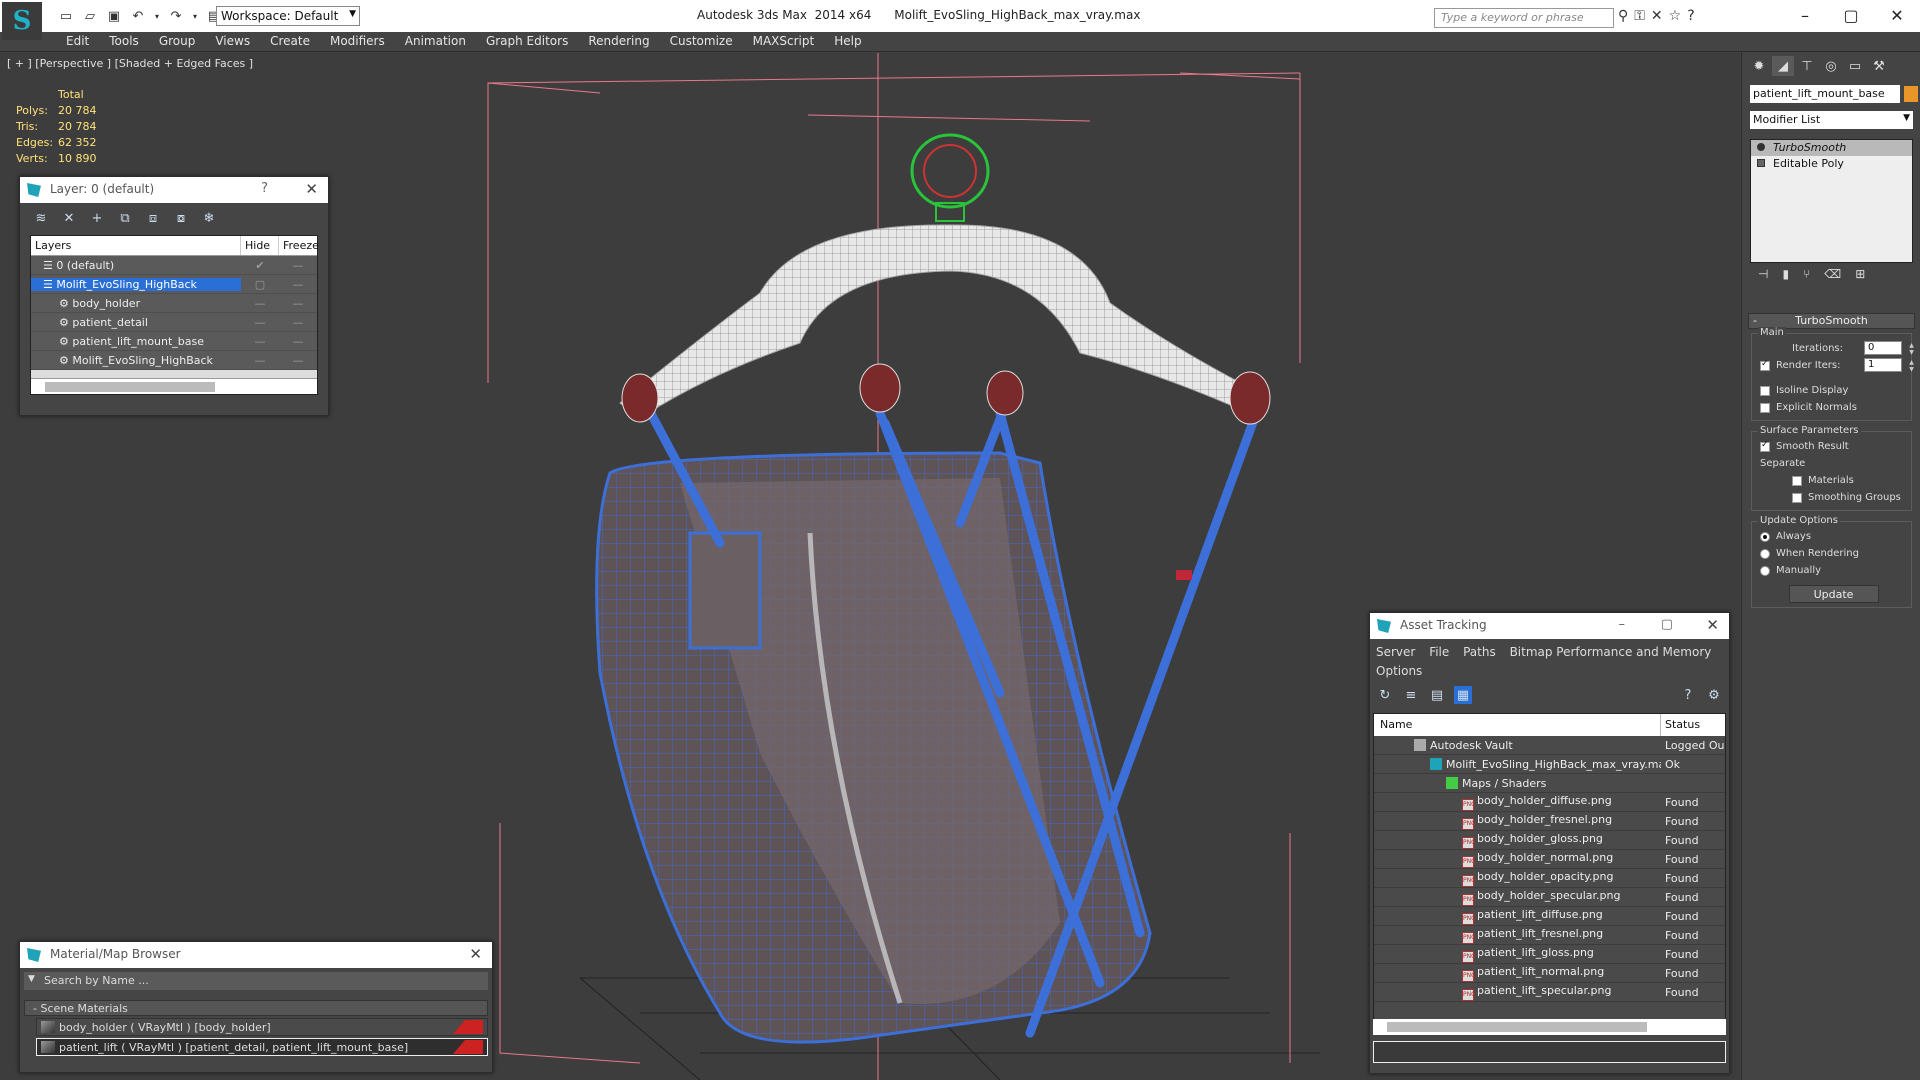  I want to click on menu-graph-editors: Graph Editors, so click(527, 41).